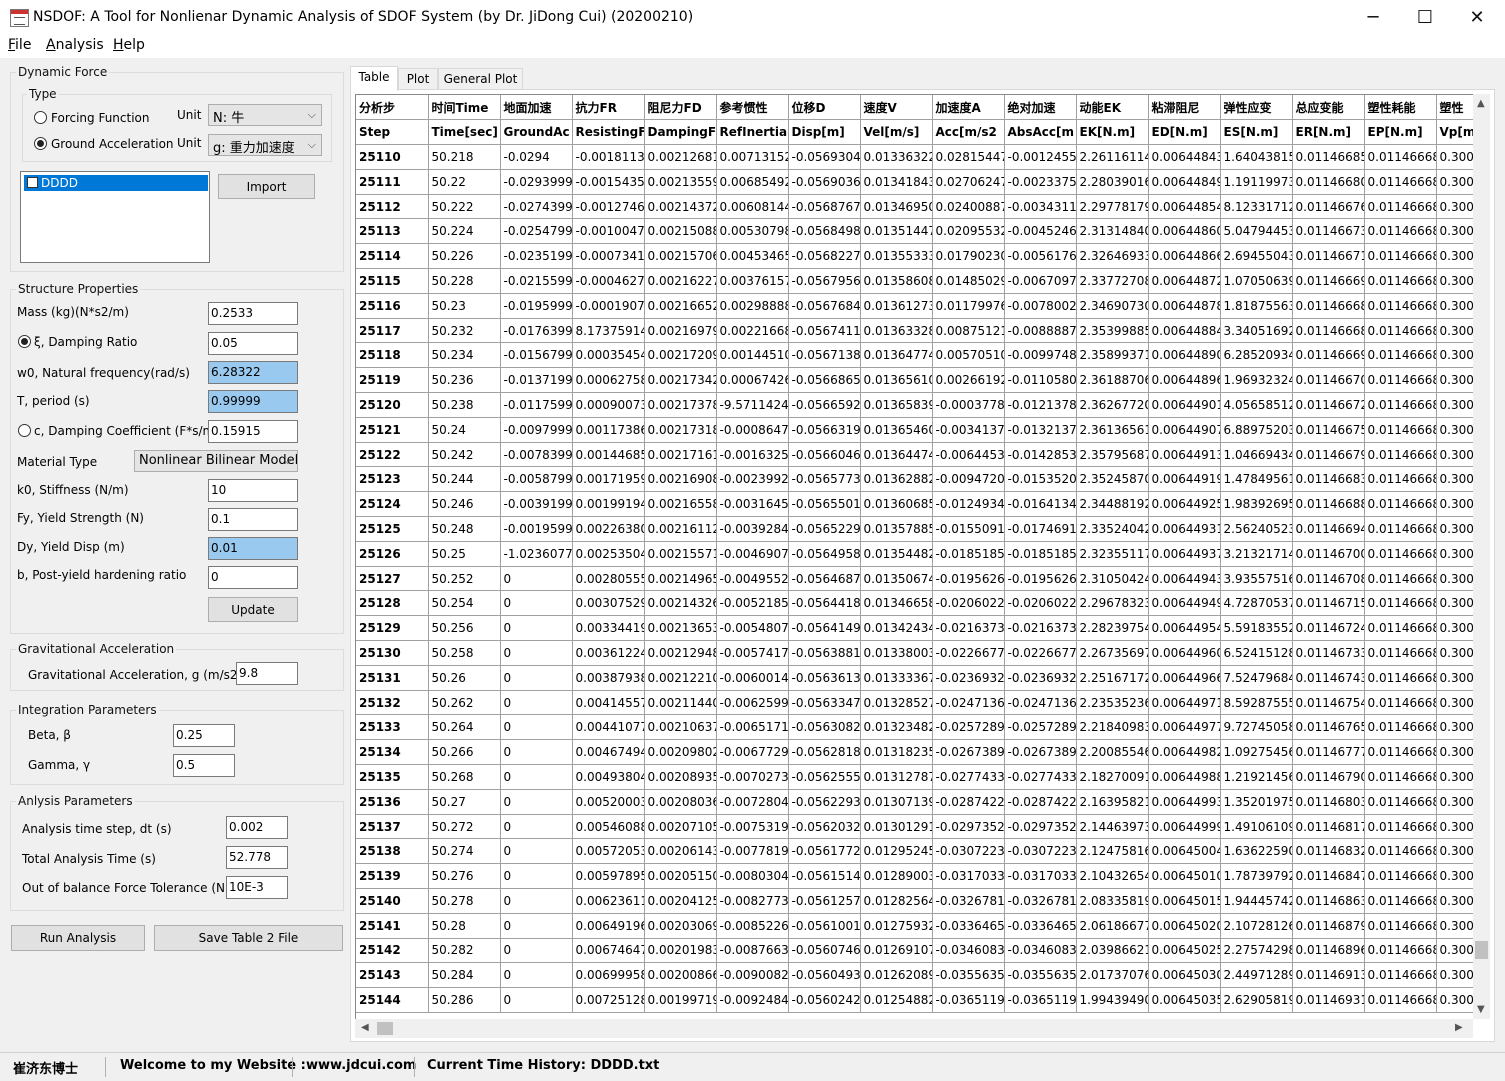  I want to click on table-cell: 0.00875121, so click(968, 331).